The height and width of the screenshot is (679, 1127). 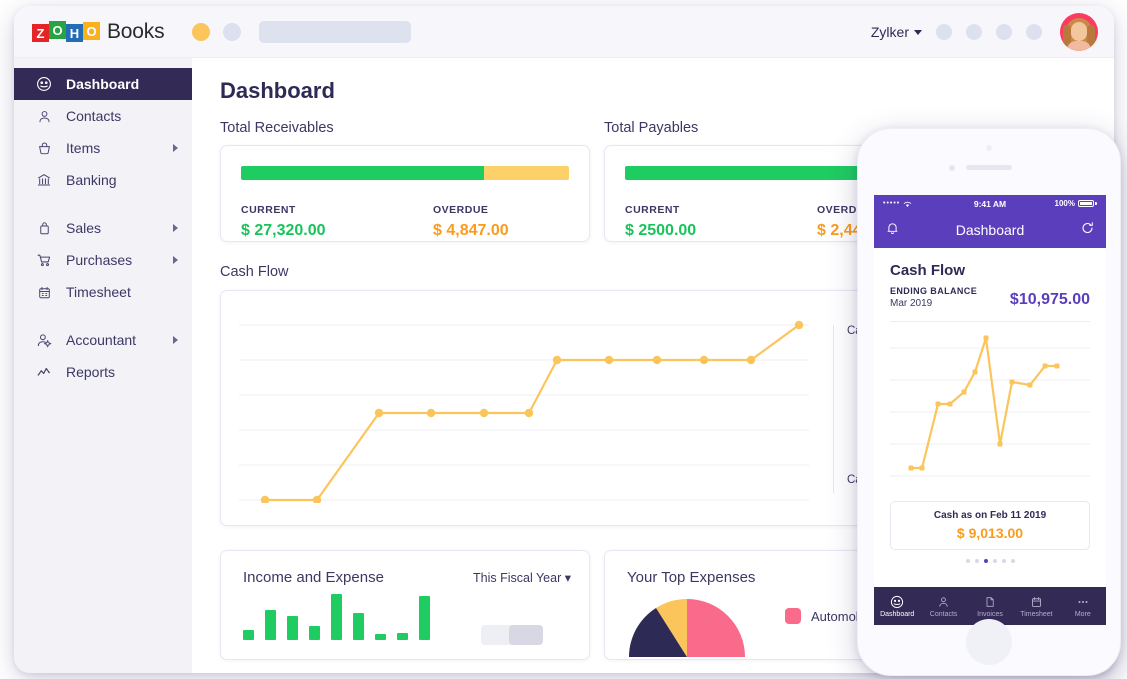 I want to click on phone-tab-timesheet: Timesheet, so click(x=1036, y=606).